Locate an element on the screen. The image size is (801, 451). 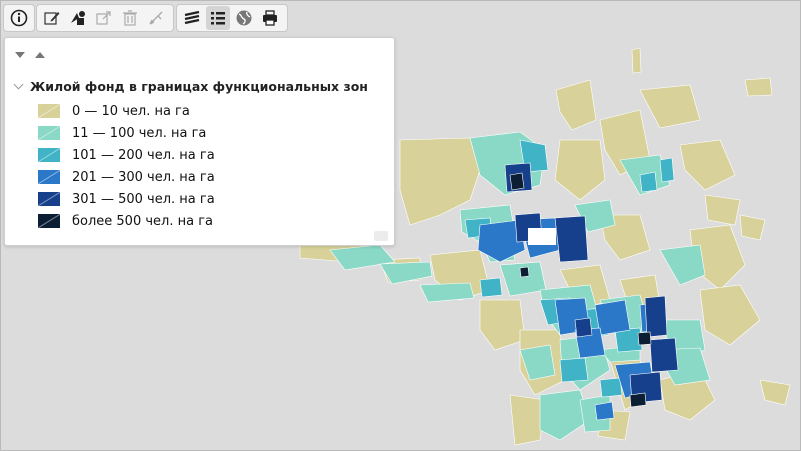
shapes-icon is located at coordinates (78, 18).